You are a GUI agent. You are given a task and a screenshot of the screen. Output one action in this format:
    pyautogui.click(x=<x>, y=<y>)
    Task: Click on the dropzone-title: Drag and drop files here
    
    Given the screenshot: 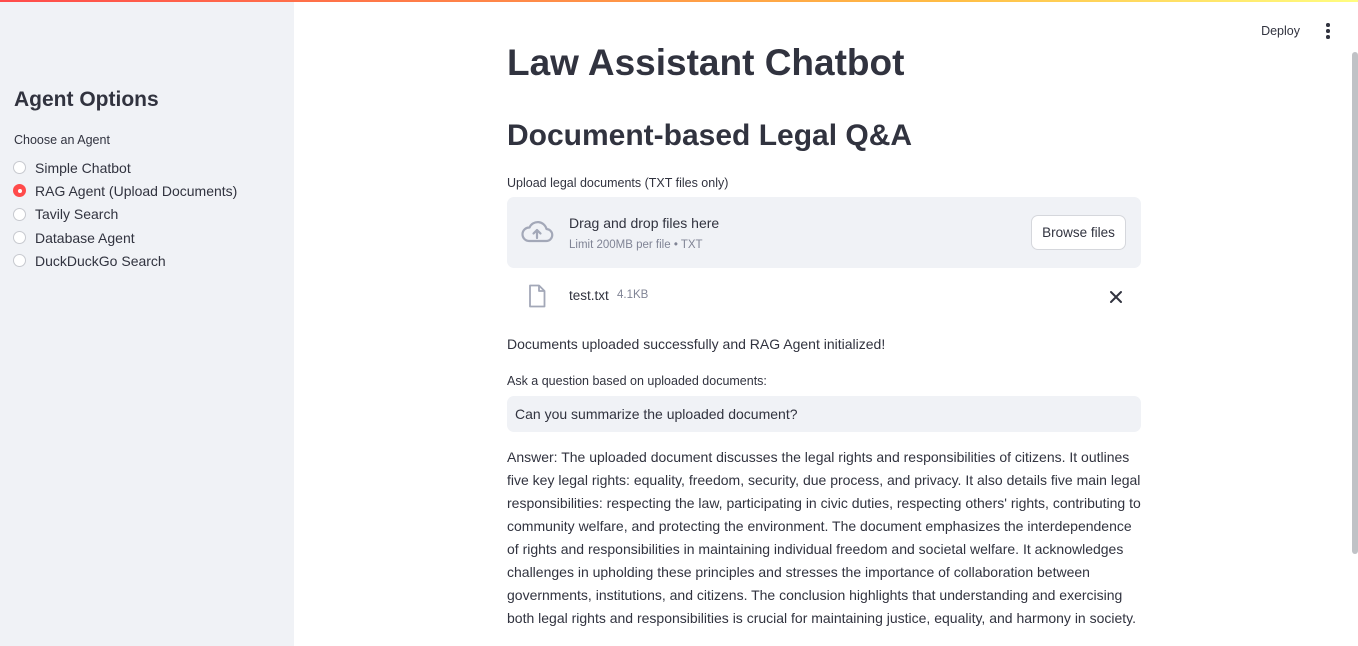 What is the action you would take?
    pyautogui.click(x=644, y=223)
    